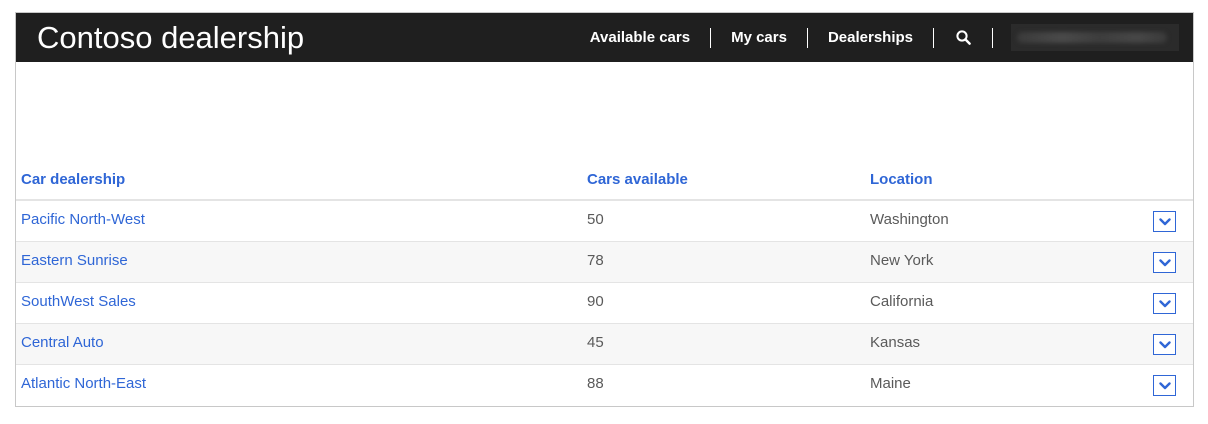  I want to click on column-header-dealership: Car dealership, so click(73, 179).